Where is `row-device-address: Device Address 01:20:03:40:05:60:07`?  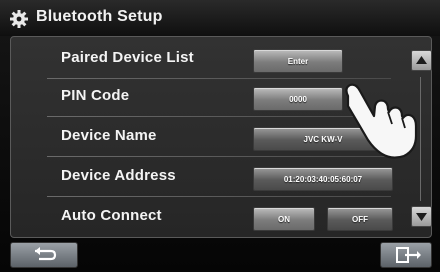 row-device-address: Device Address 01:20:03:40:05:60:07 is located at coordinates (206, 177).